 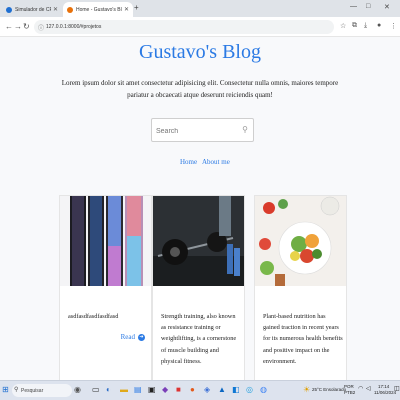 I want to click on windows-start-icon: ⊞, so click(x=5, y=389).